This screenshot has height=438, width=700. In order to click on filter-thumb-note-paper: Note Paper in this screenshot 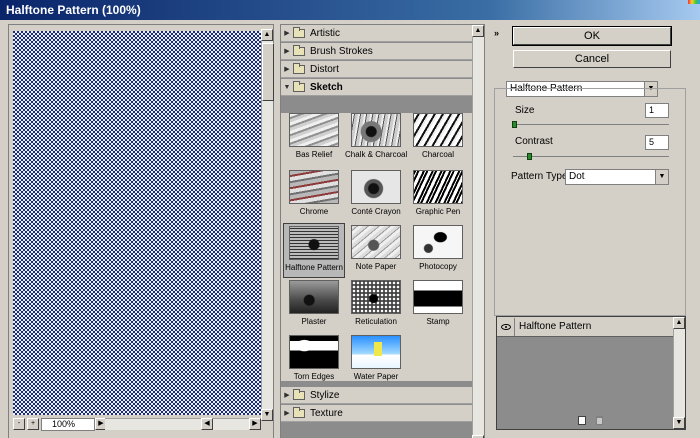, I will do `click(376, 250)`.